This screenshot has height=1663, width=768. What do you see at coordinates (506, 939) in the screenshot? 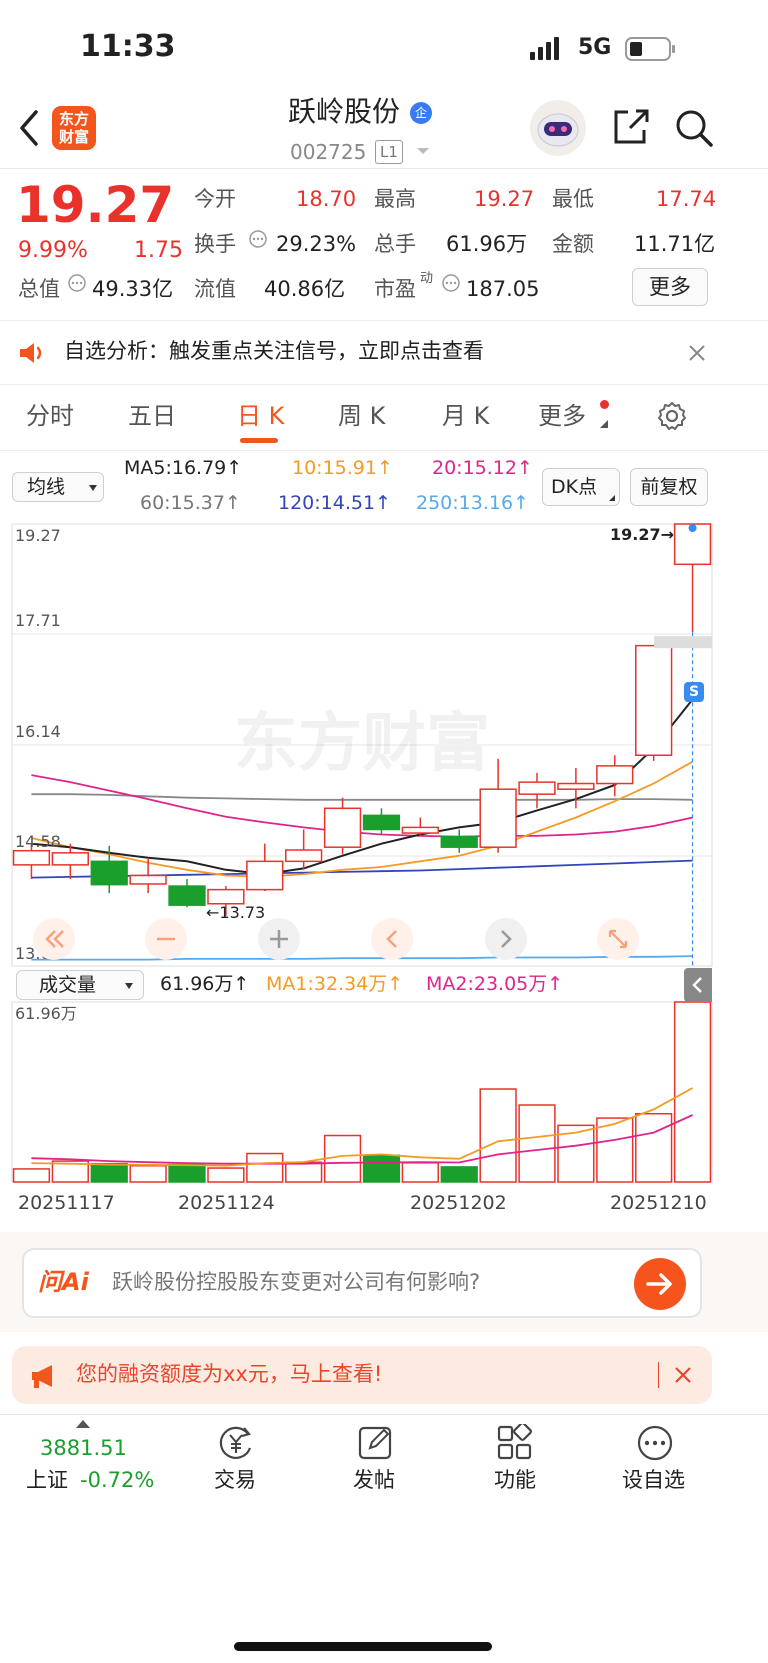
I see `next-button` at bounding box center [506, 939].